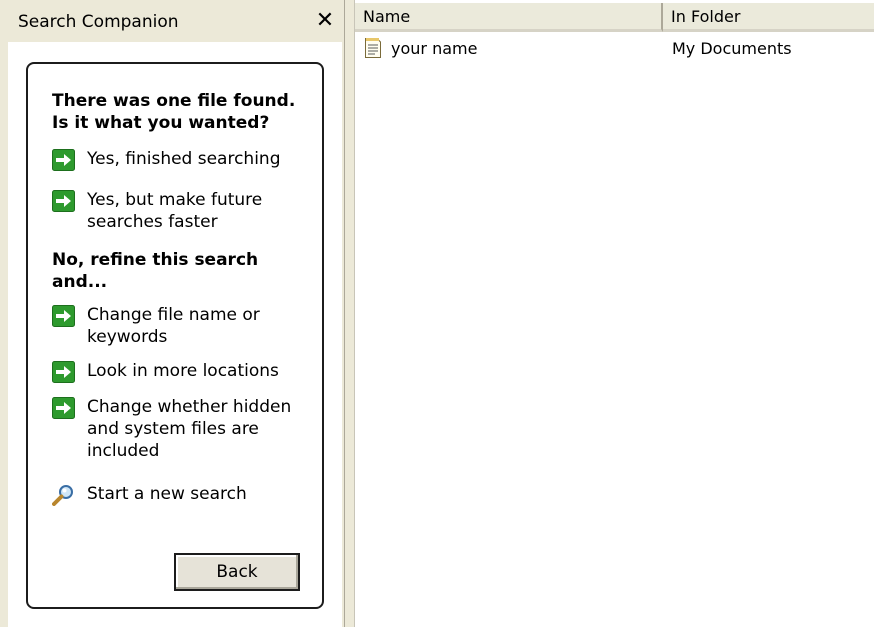  I want to click on magnifier-icon, so click(62, 495).